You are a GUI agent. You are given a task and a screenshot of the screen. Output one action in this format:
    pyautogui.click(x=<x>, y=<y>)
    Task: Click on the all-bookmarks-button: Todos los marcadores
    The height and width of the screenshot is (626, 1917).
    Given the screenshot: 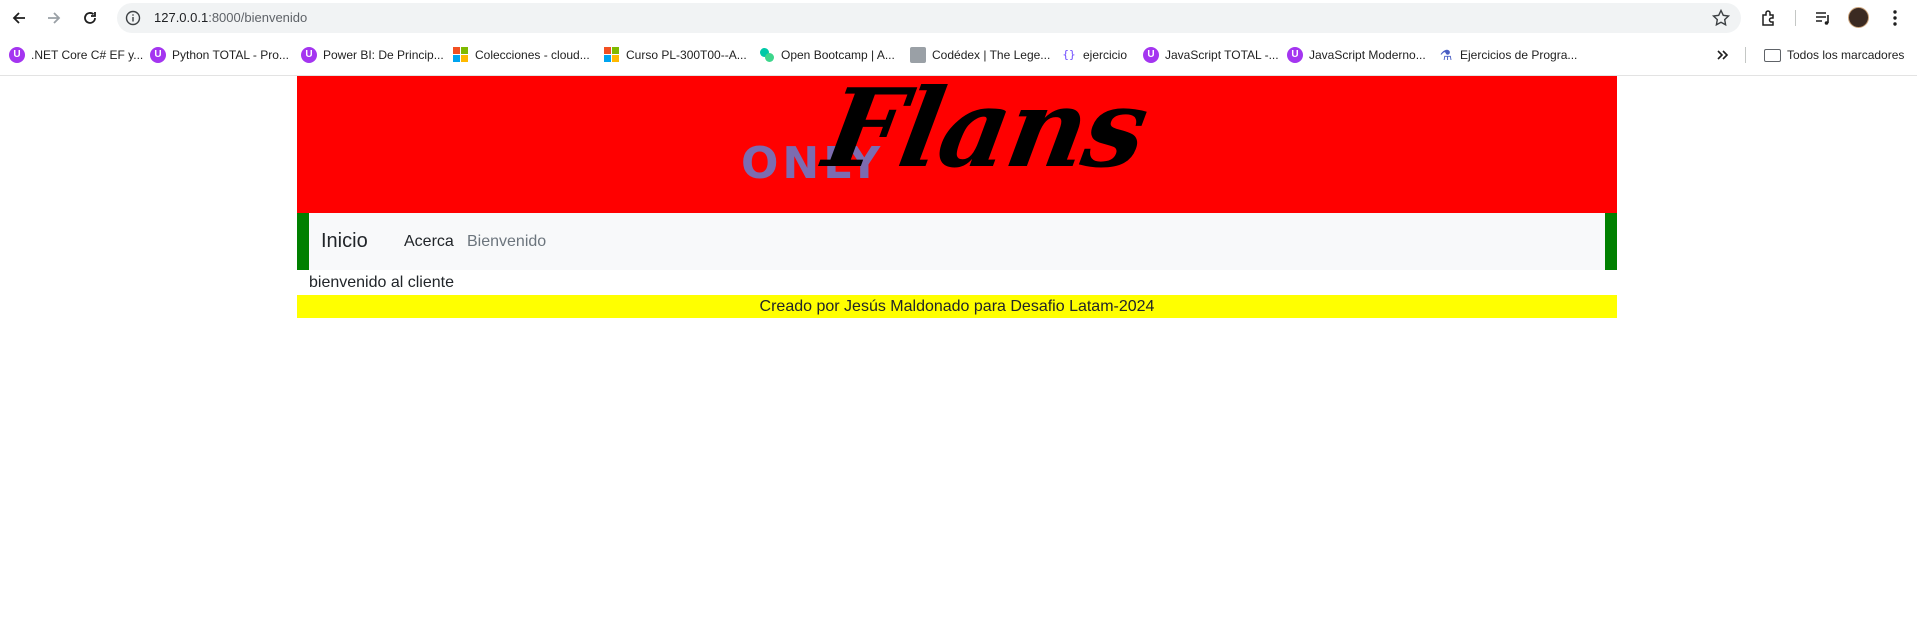 What is the action you would take?
    pyautogui.click(x=1834, y=55)
    